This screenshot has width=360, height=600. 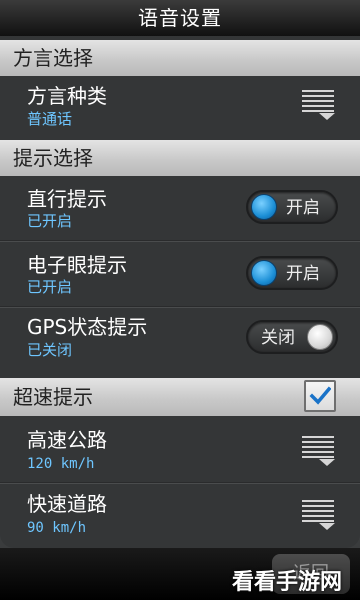 I want to click on highway-label: 高速公路, so click(x=67, y=440).